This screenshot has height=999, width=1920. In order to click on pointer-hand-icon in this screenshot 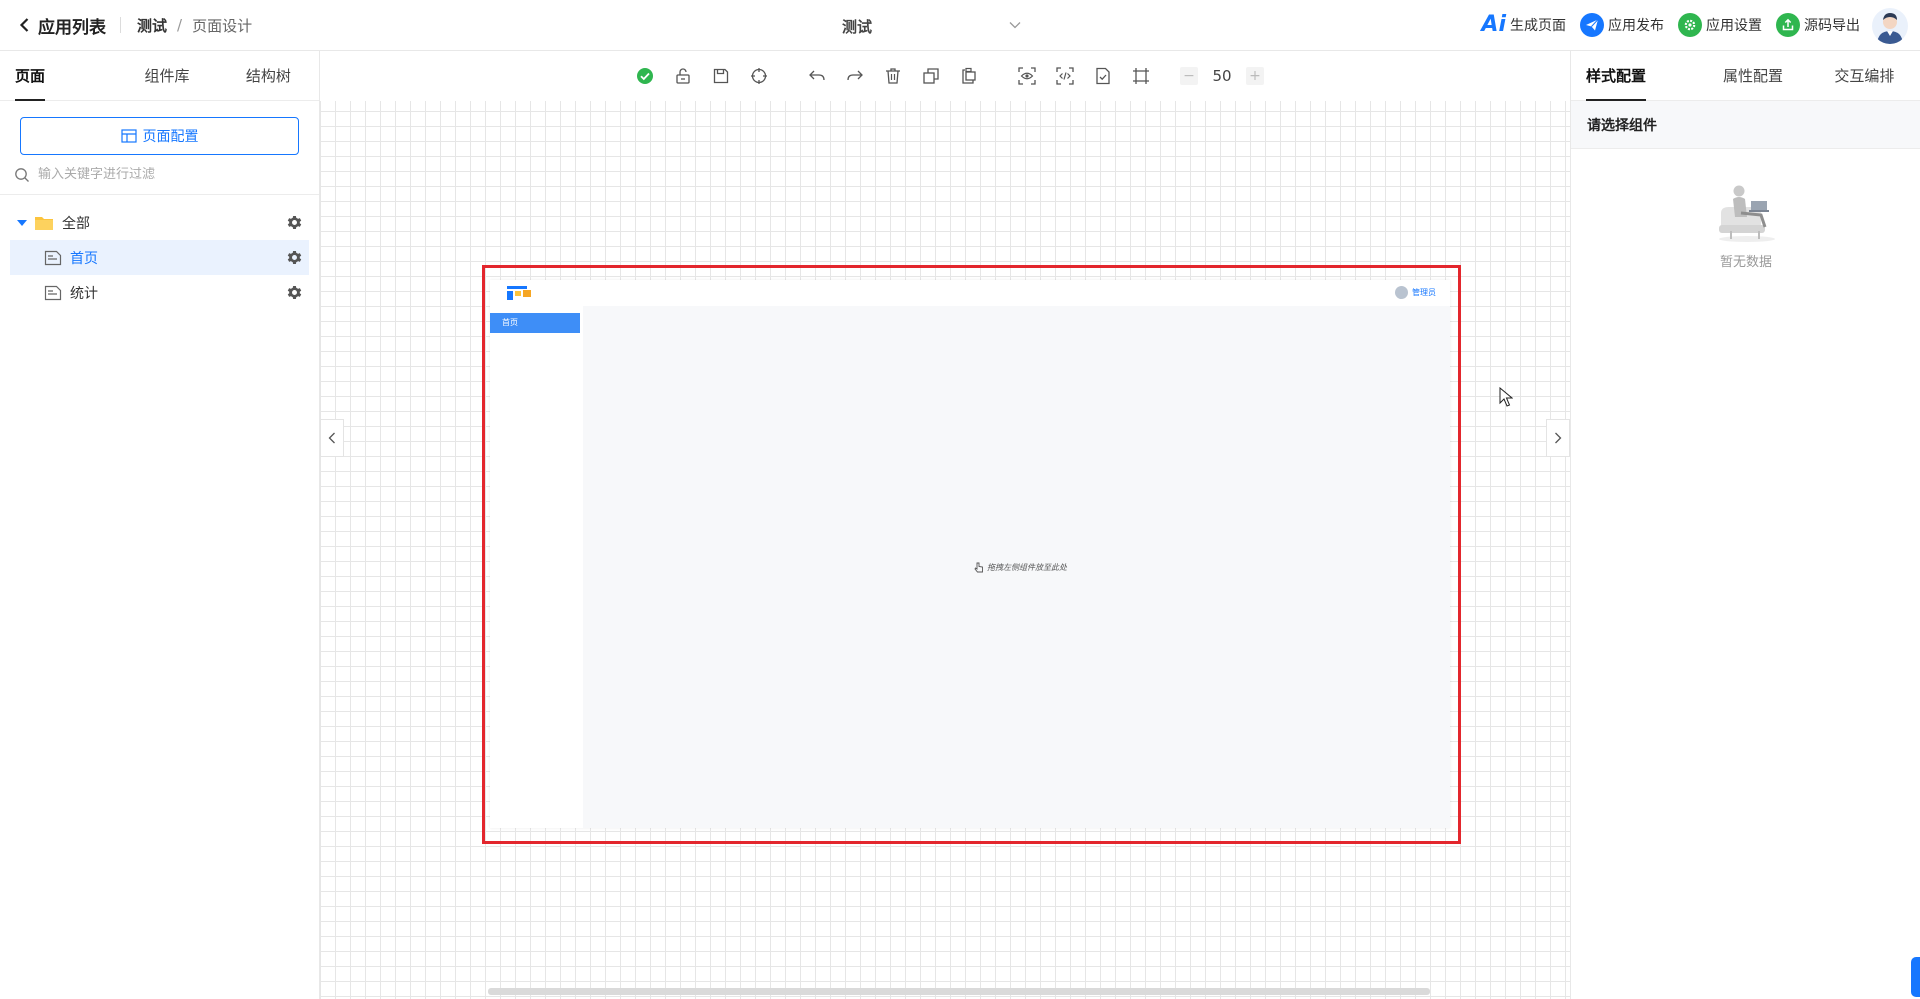, I will do `click(978, 567)`.